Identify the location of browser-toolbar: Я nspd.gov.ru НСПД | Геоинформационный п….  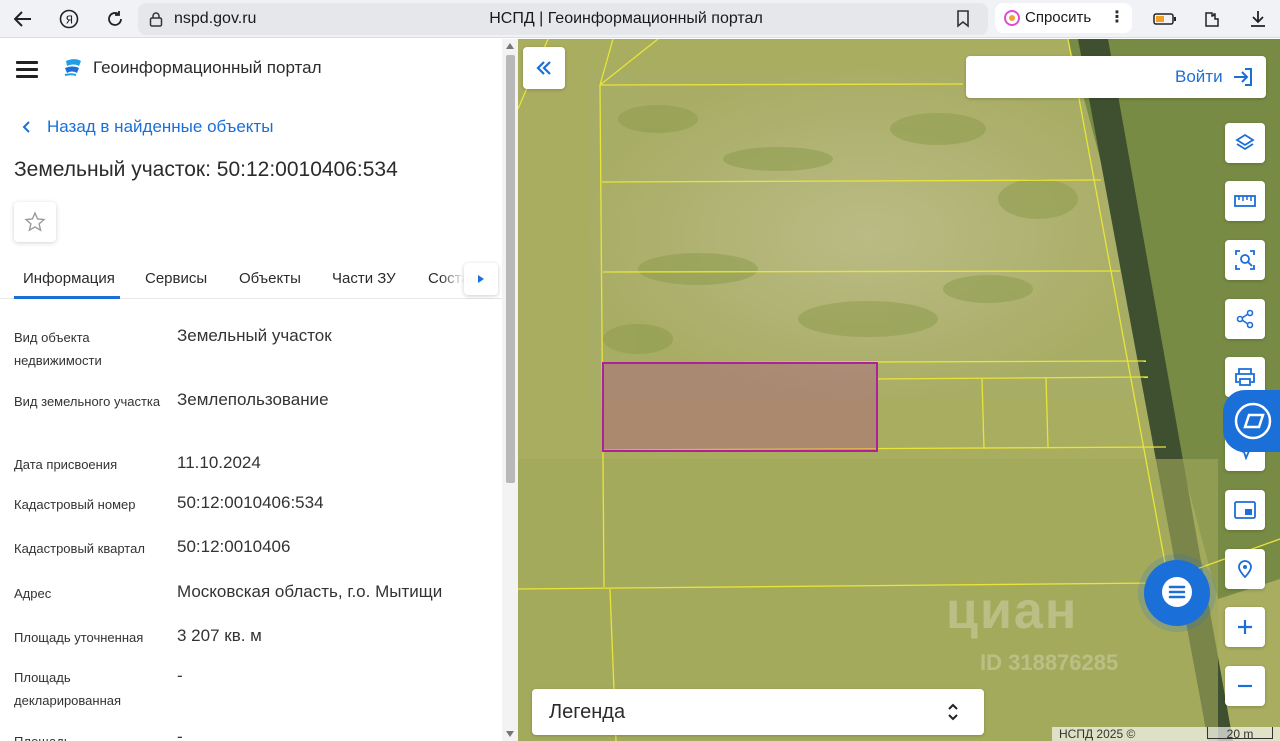
(640, 19).